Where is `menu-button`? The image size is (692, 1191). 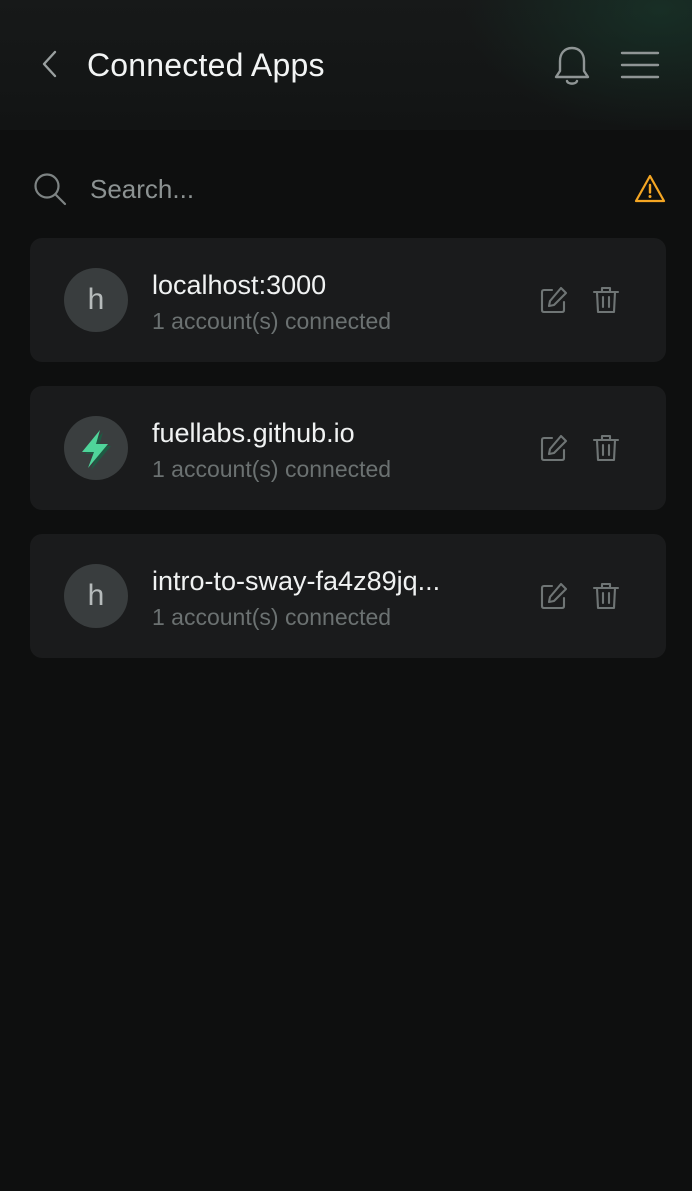
menu-button is located at coordinates (640, 65).